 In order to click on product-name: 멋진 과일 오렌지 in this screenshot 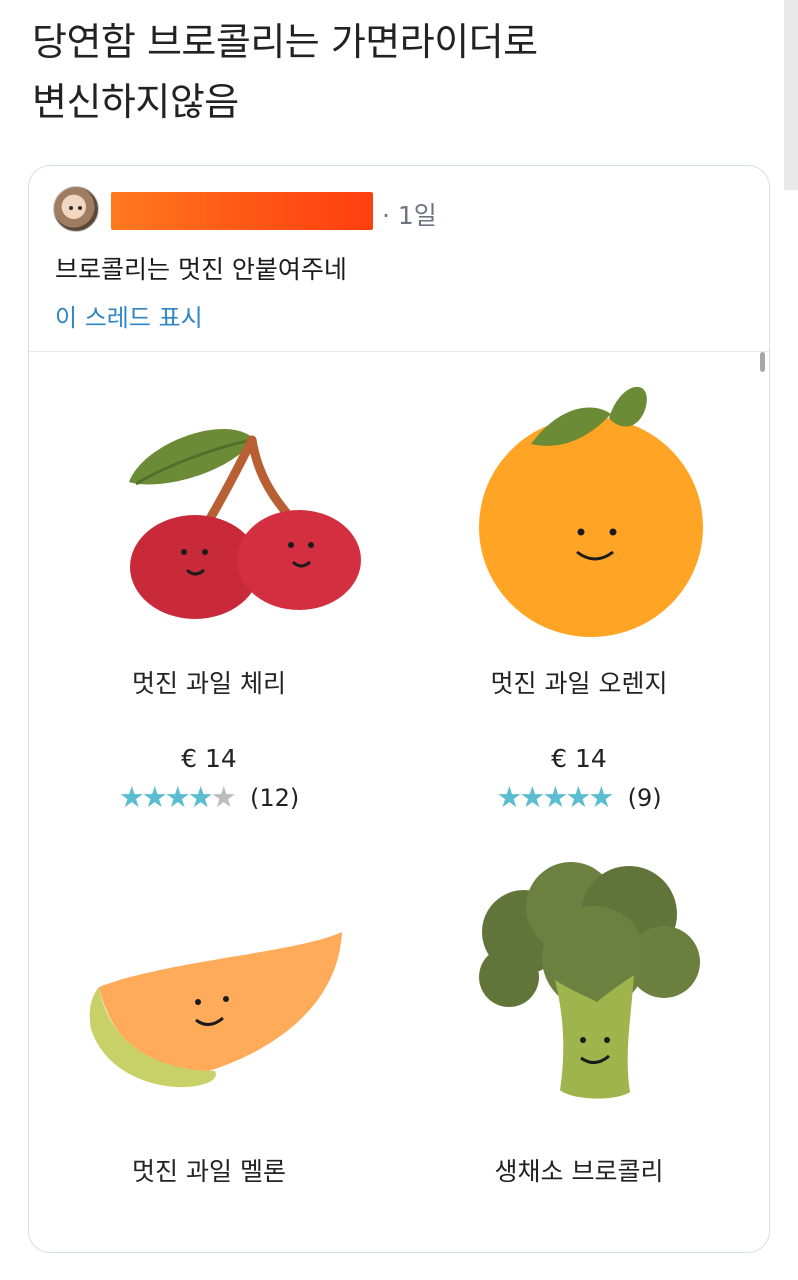, I will do `click(579, 683)`.